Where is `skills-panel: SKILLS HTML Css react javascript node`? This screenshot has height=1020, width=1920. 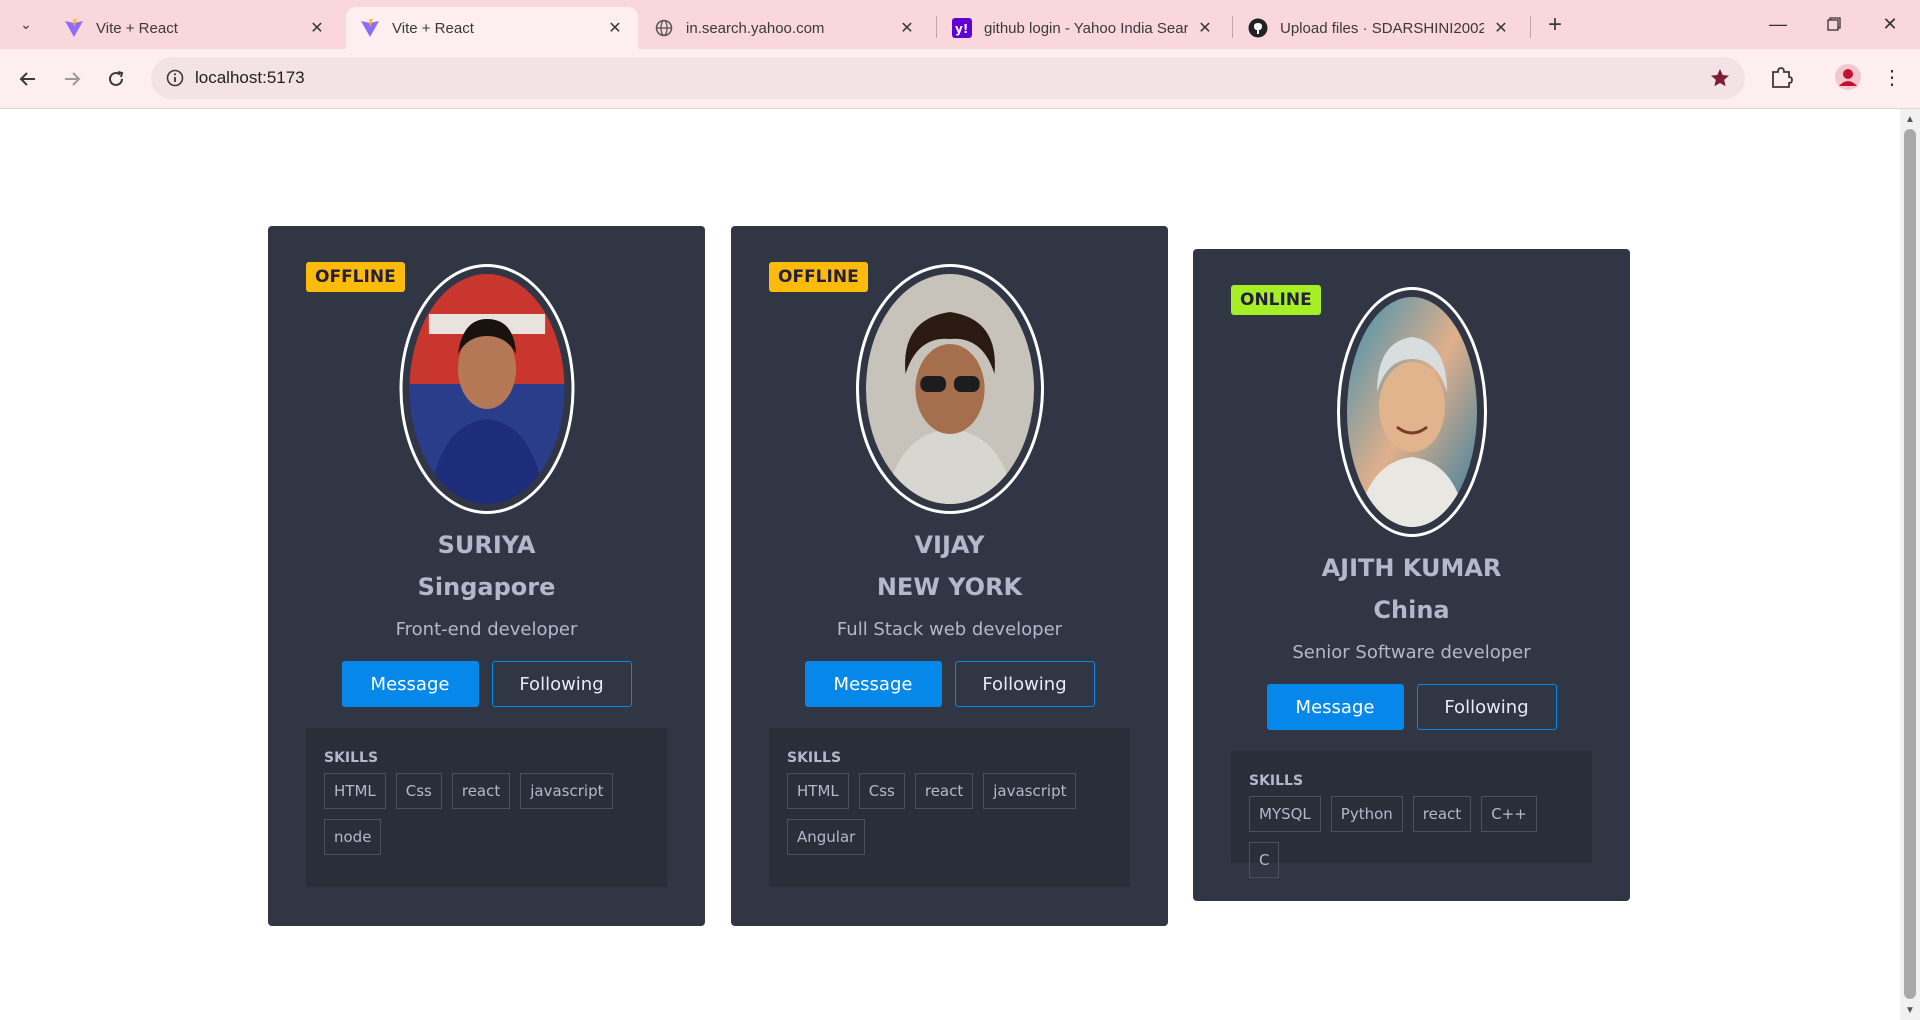 skills-panel: SKILLS HTML Css react javascript node is located at coordinates (486, 807).